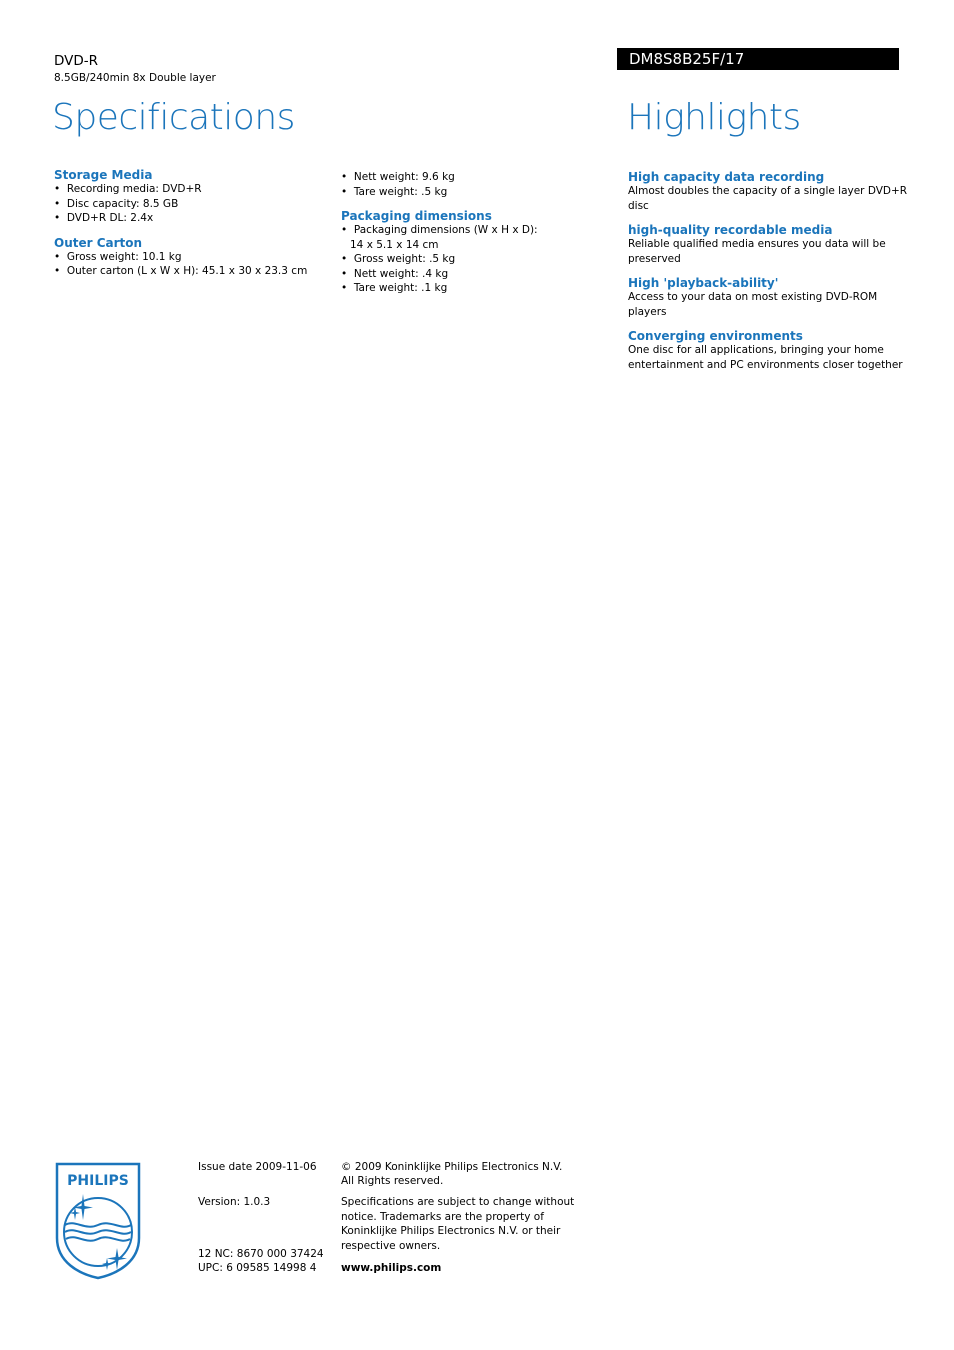  Describe the element at coordinates (758, 59) in the screenshot. I see `model-number-bar: DM8S8B25F/17` at that location.